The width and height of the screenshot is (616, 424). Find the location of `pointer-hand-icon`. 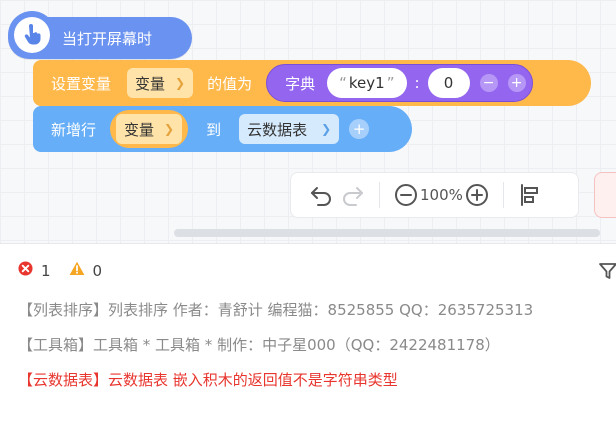

pointer-hand-icon is located at coordinates (32, 35).